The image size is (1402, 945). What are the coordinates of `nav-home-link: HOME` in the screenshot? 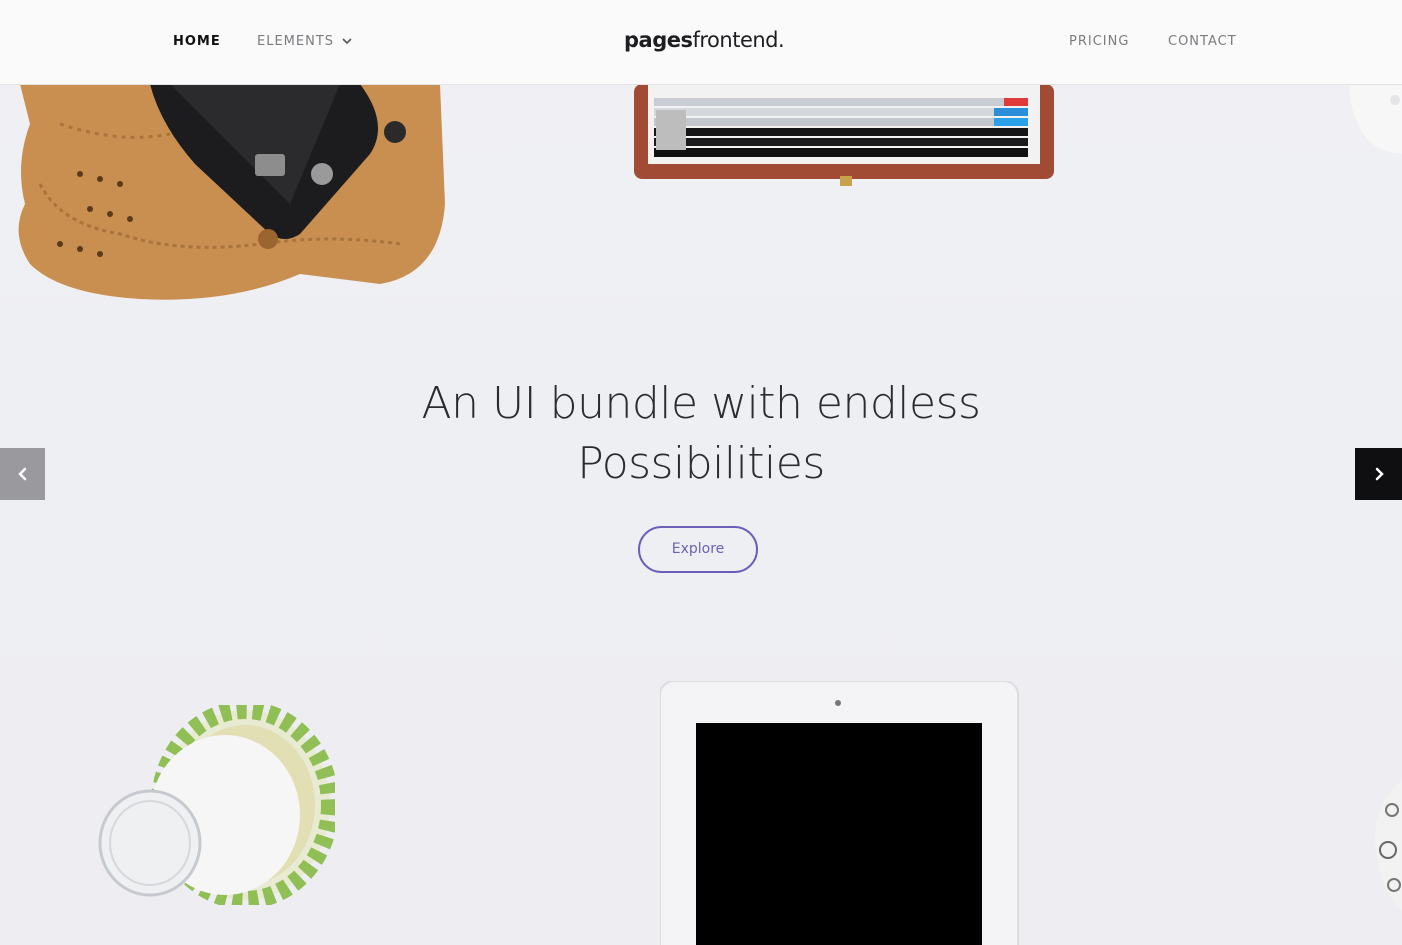 It's located at (197, 41).